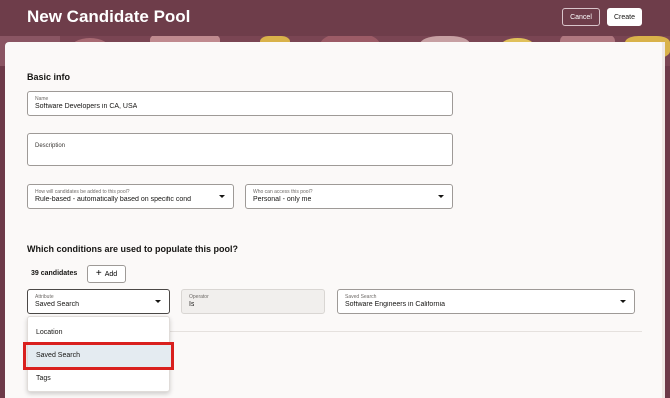 The width and height of the screenshot is (670, 398). Describe the element at coordinates (57, 304) in the screenshot. I see `attribute-value: Saved Search` at that location.